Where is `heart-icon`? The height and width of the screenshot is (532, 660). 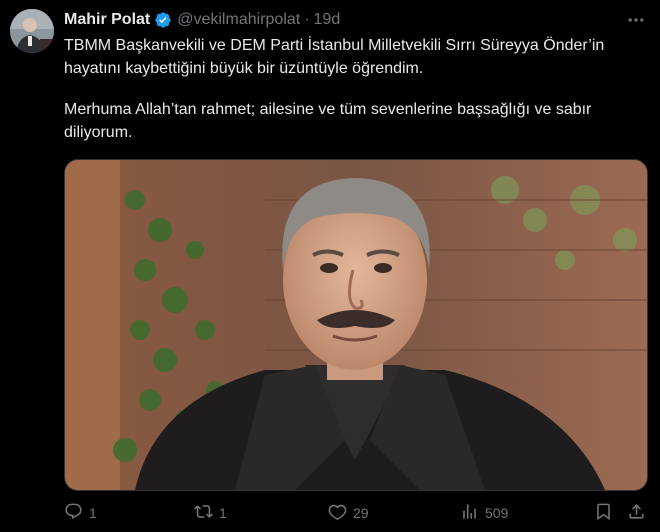
heart-icon is located at coordinates (337, 513).